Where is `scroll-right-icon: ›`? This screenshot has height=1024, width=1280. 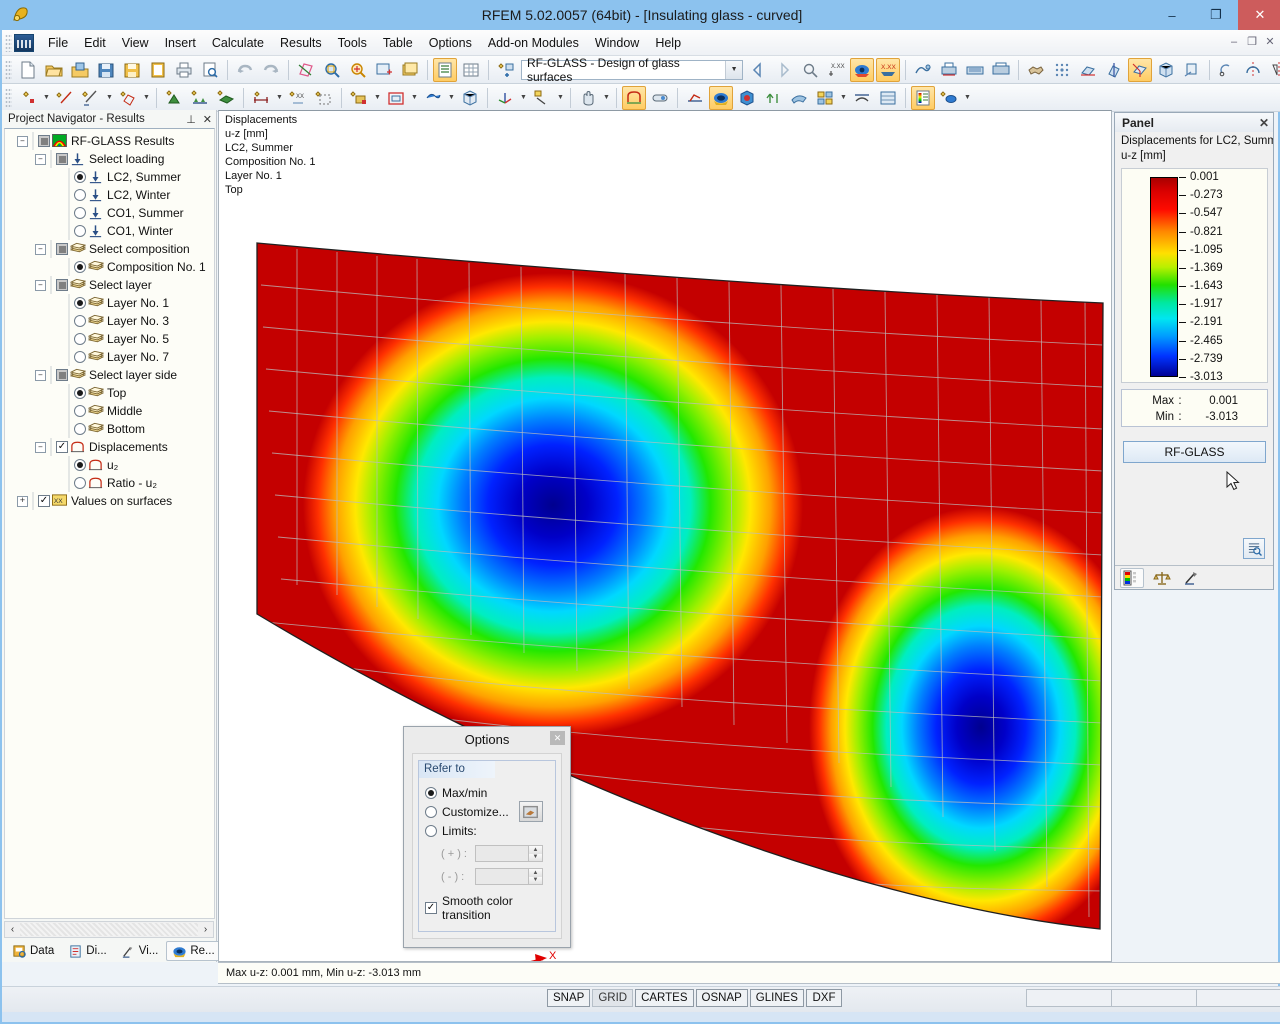 scroll-right-icon: › is located at coordinates (205, 929).